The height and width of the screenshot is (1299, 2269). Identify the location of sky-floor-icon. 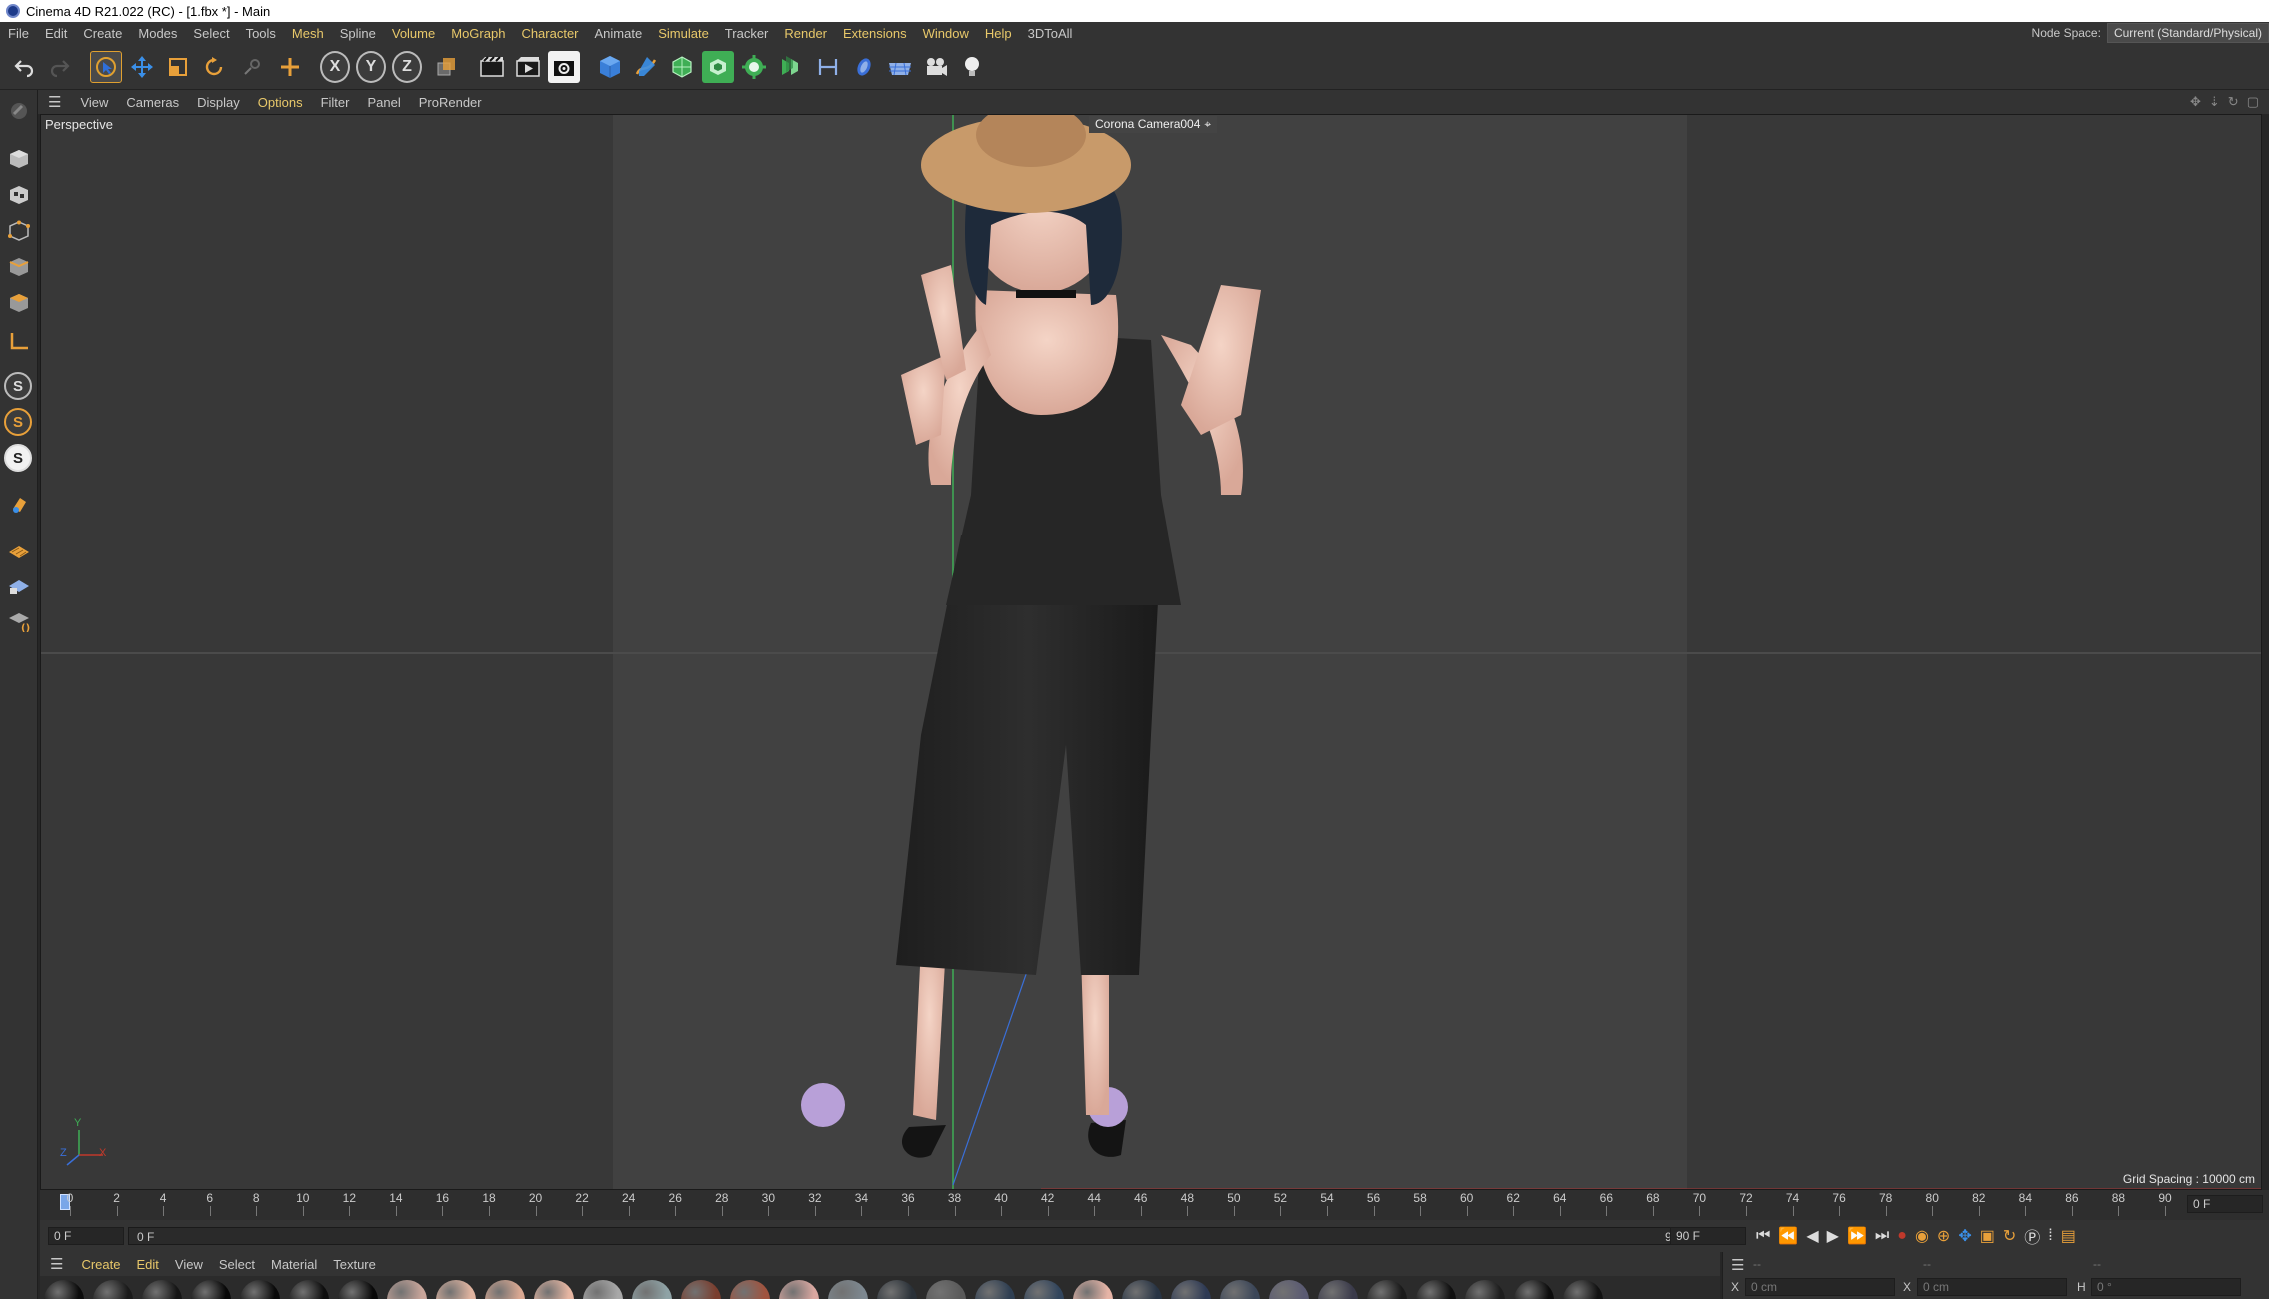
(900, 67).